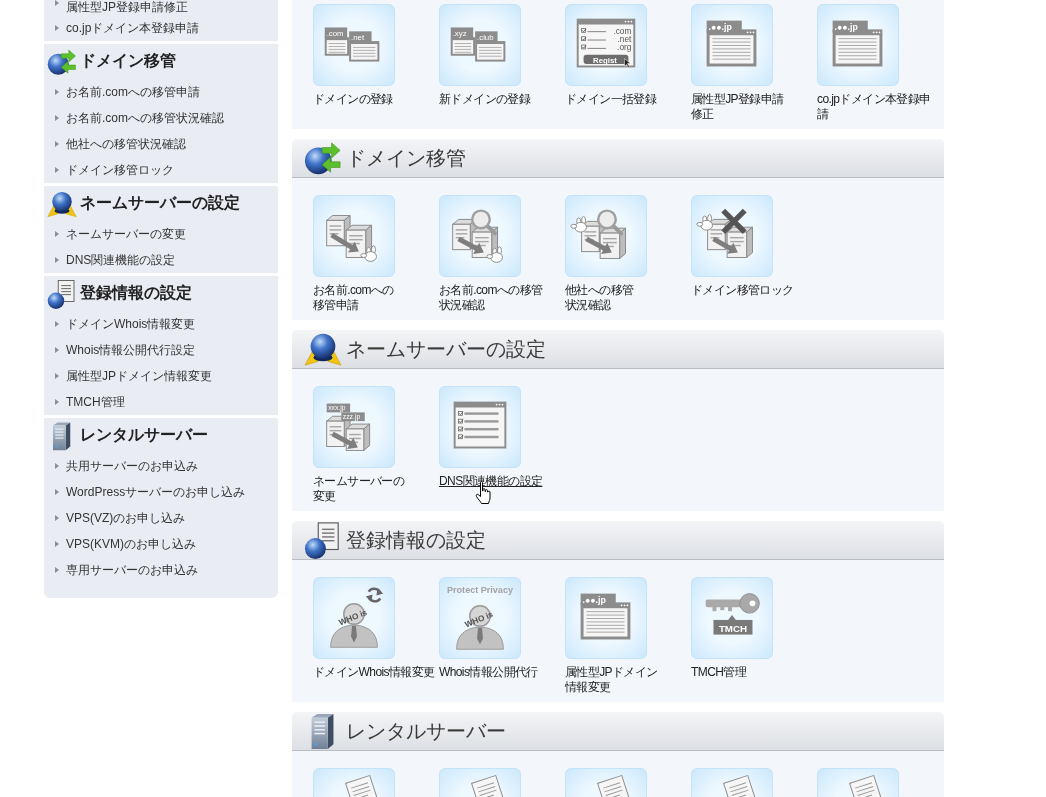 The height and width of the screenshot is (797, 1046). What do you see at coordinates (356, 298) in the screenshot?
I see `menu-link: お名前.comへの移管申請` at bounding box center [356, 298].